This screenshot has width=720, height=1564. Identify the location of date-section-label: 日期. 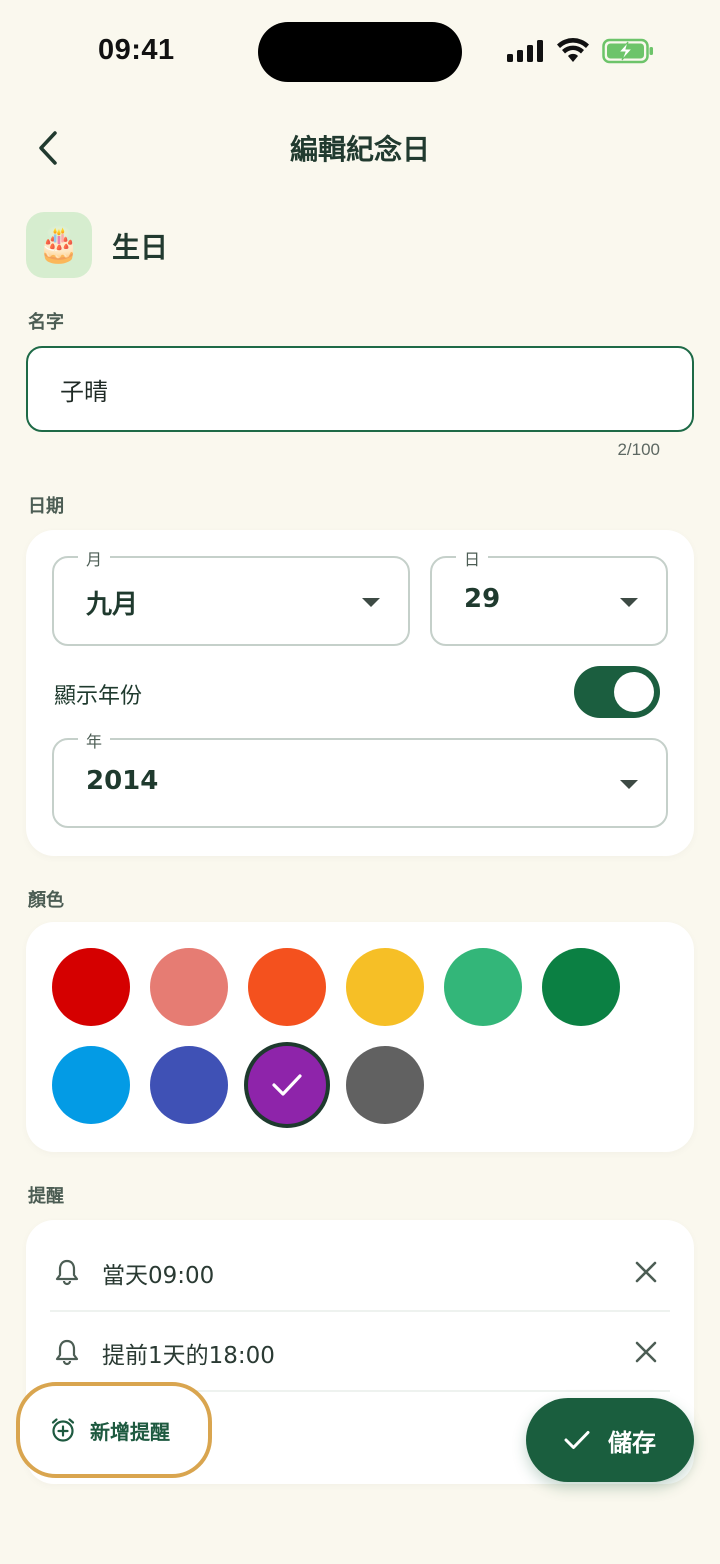
(46, 506).